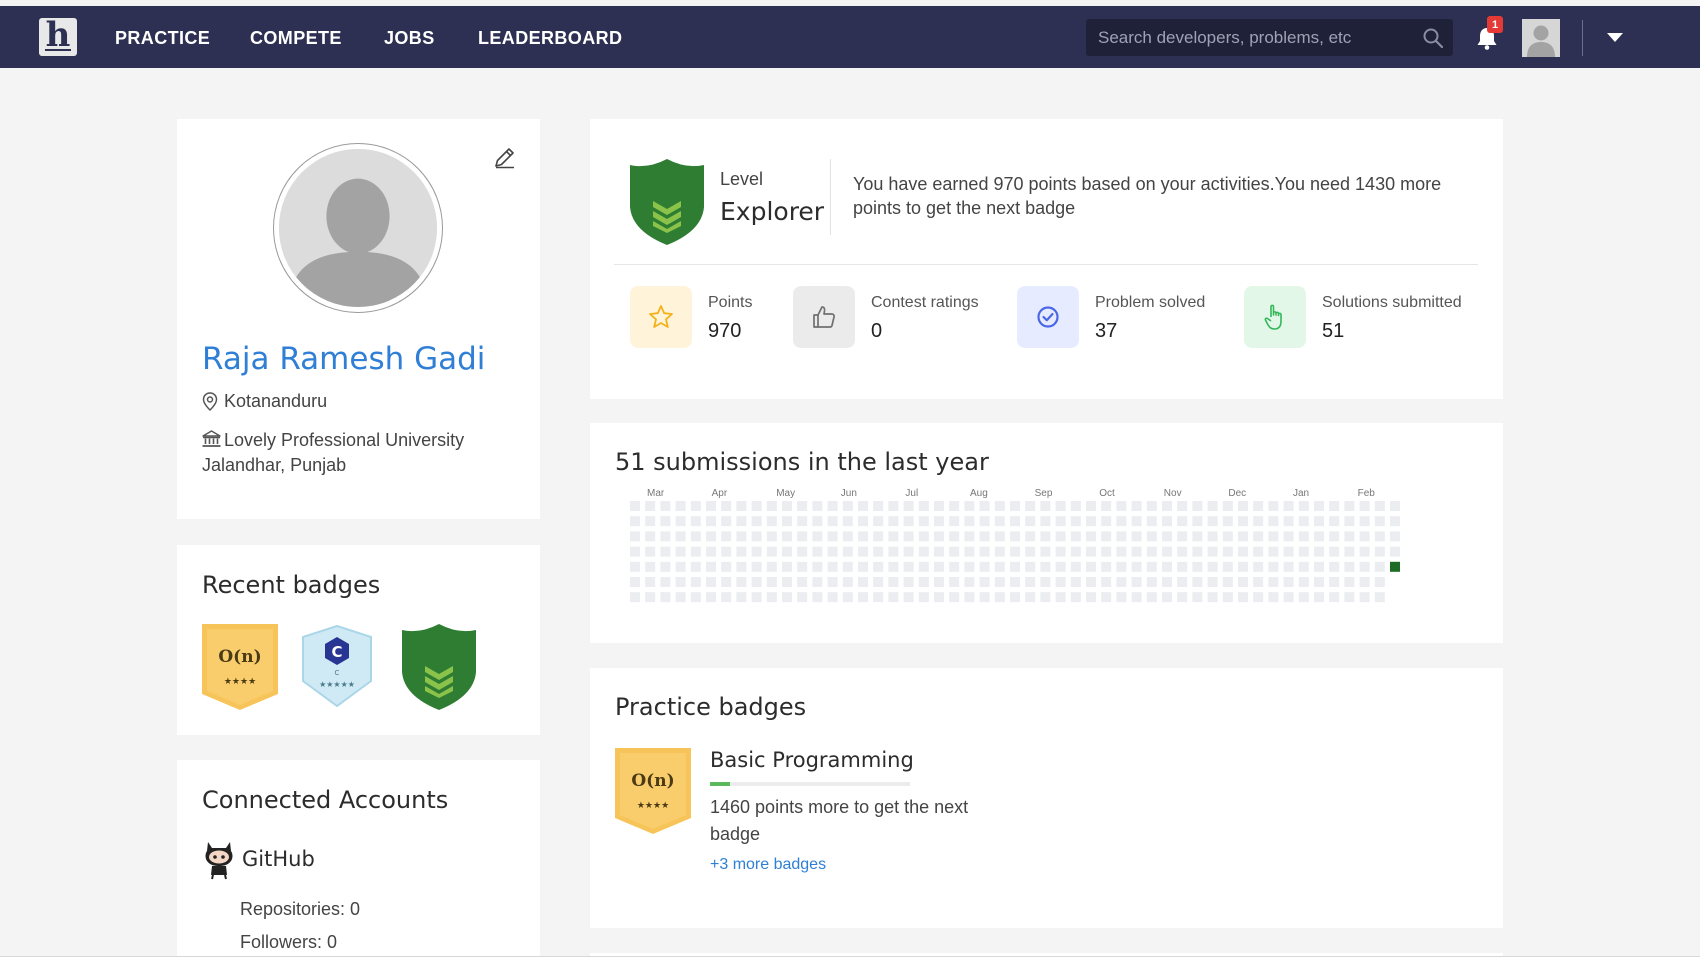 This screenshot has width=1700, height=957. Describe the element at coordinates (1433, 38) in the screenshot. I see `search-icon` at that location.